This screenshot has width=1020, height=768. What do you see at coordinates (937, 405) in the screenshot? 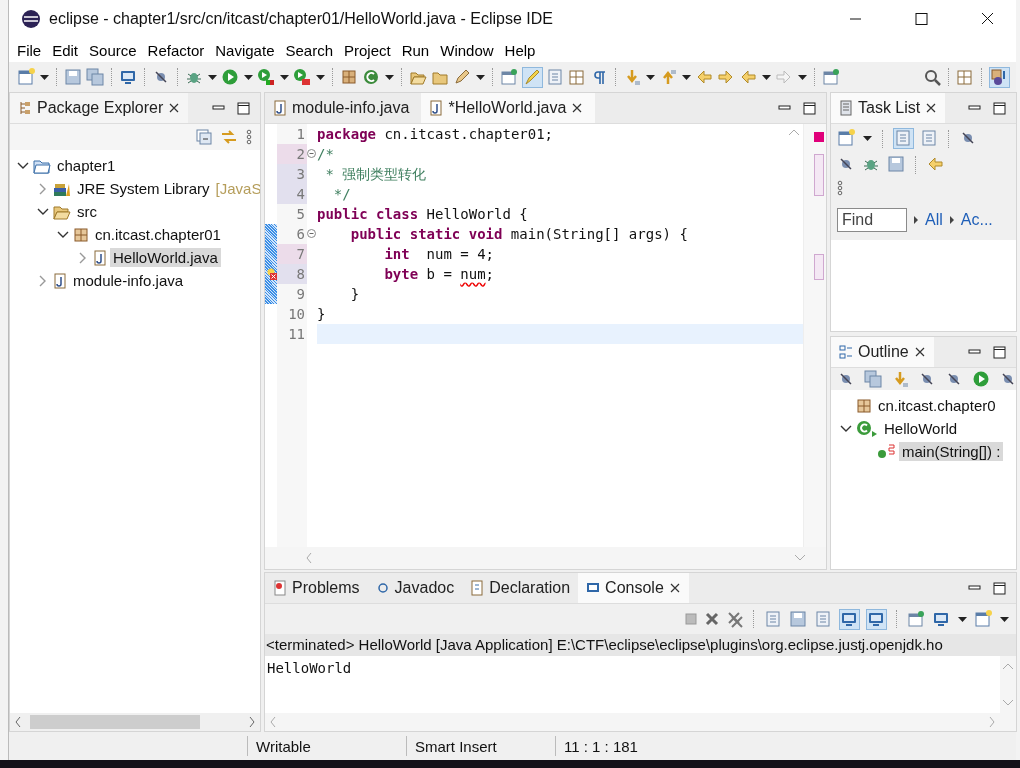
I see `tree-item: cn.itcast.chapter0` at bounding box center [937, 405].